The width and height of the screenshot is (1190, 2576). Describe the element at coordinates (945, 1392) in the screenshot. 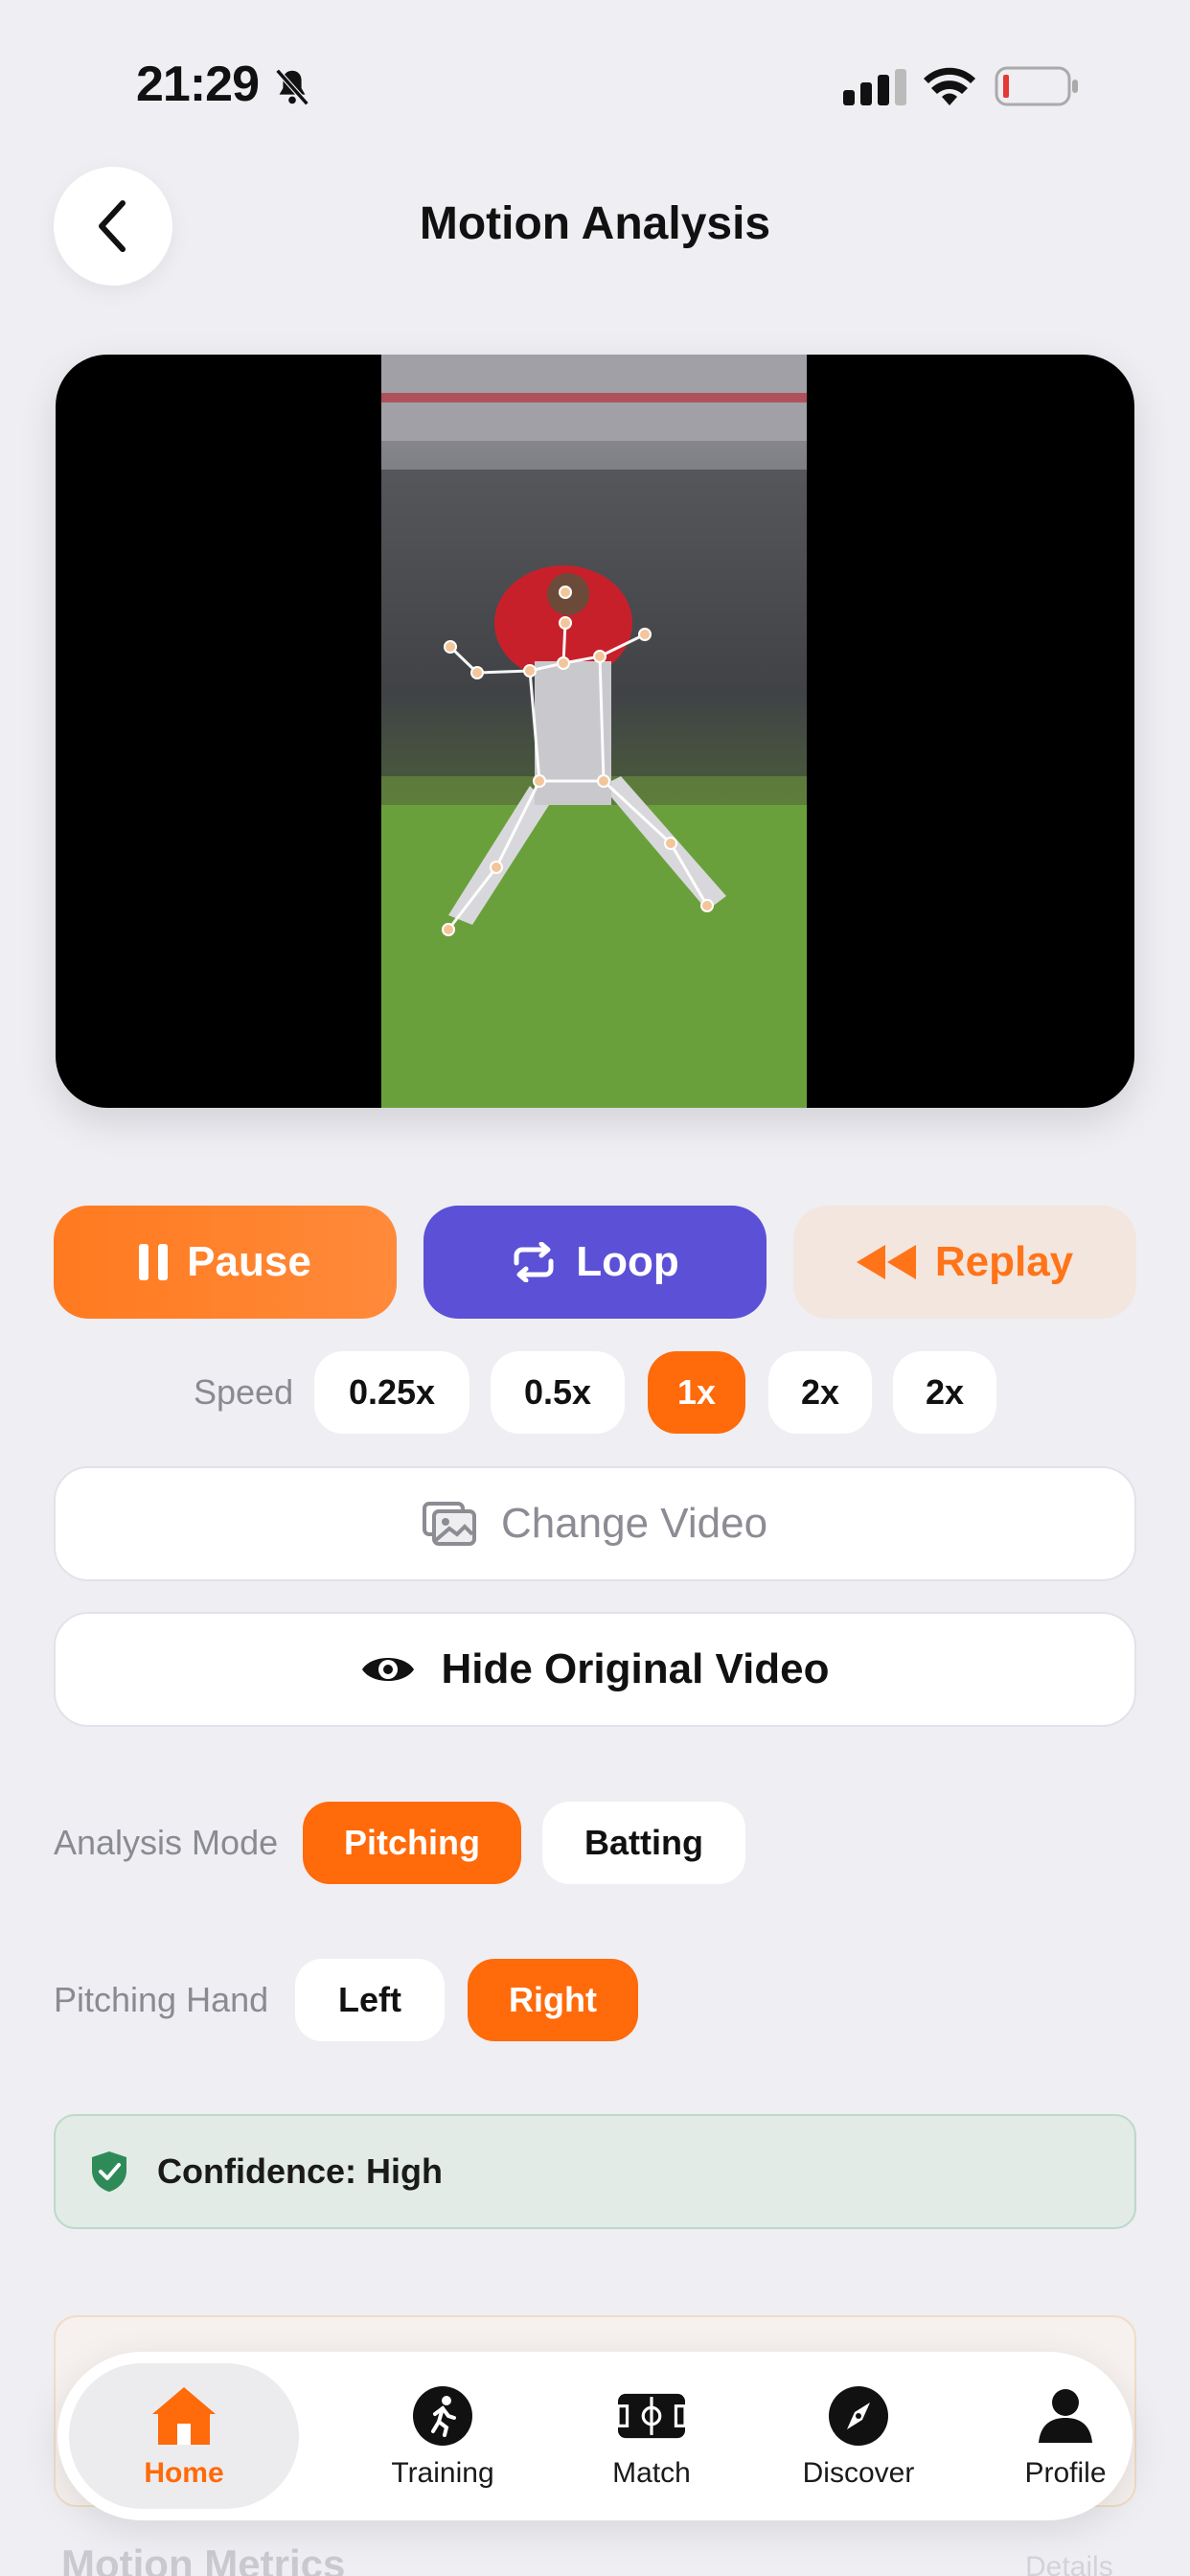

I see `speed-option-2x-second: 2x` at that location.